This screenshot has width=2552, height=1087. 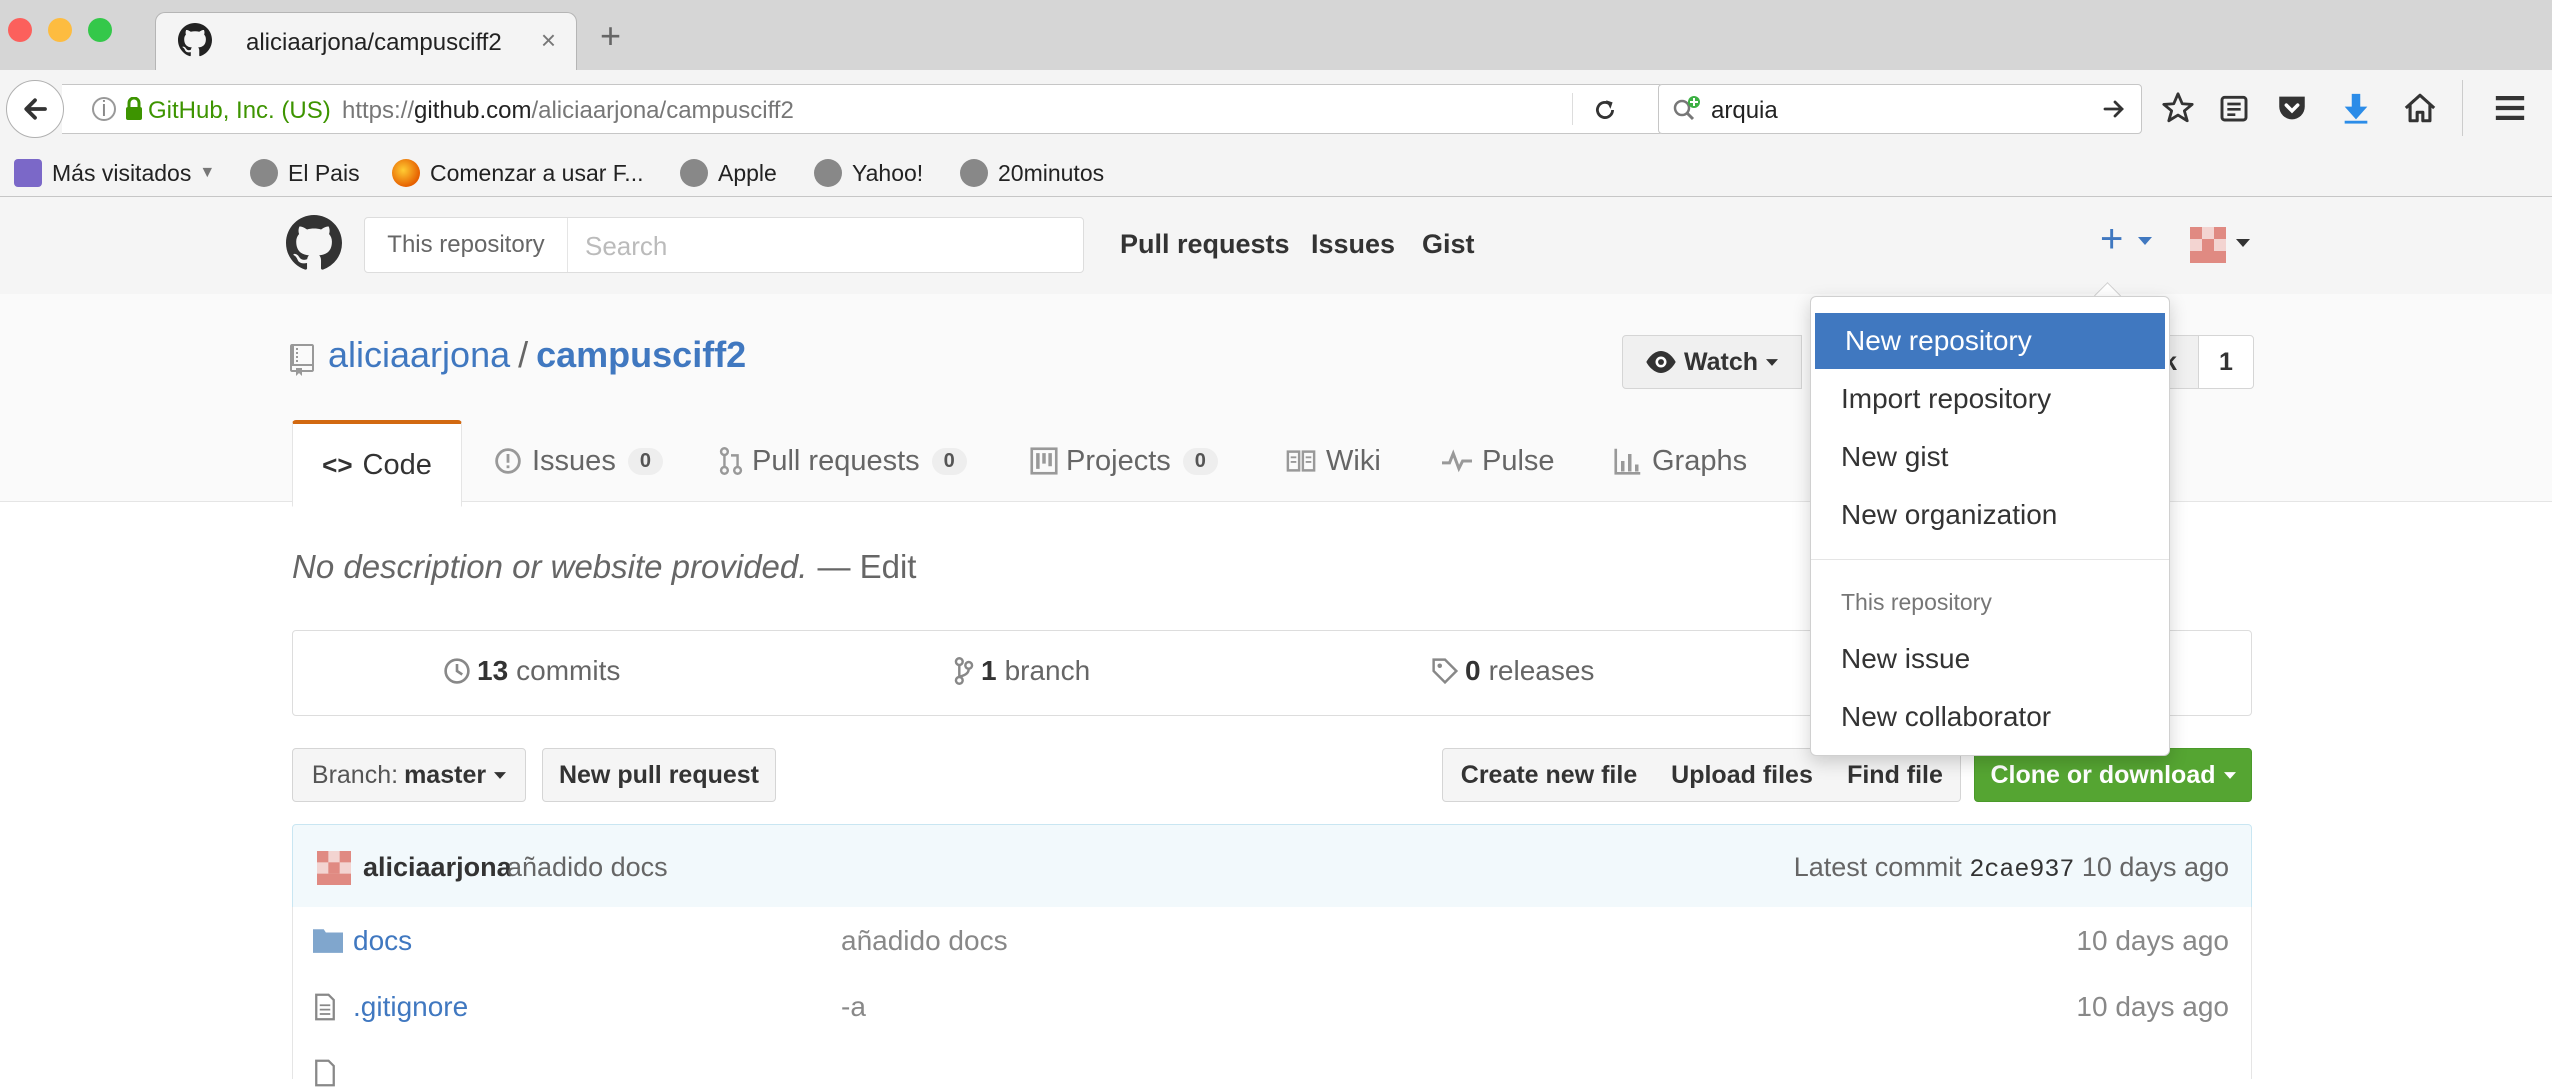 What do you see at coordinates (548, 40) in the screenshot?
I see `tab-close-icon: ×` at bounding box center [548, 40].